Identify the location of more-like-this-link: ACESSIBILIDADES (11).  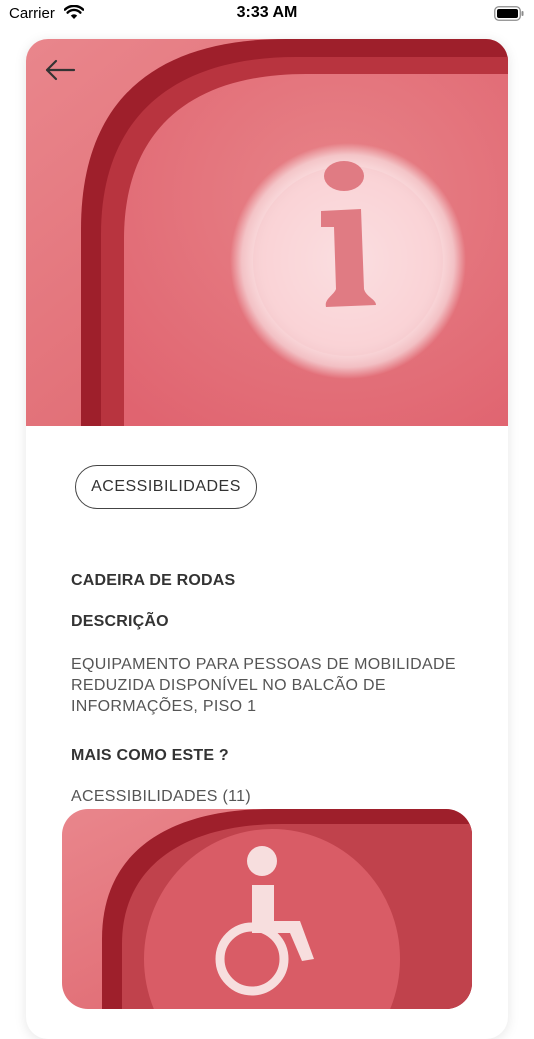
(161, 797).